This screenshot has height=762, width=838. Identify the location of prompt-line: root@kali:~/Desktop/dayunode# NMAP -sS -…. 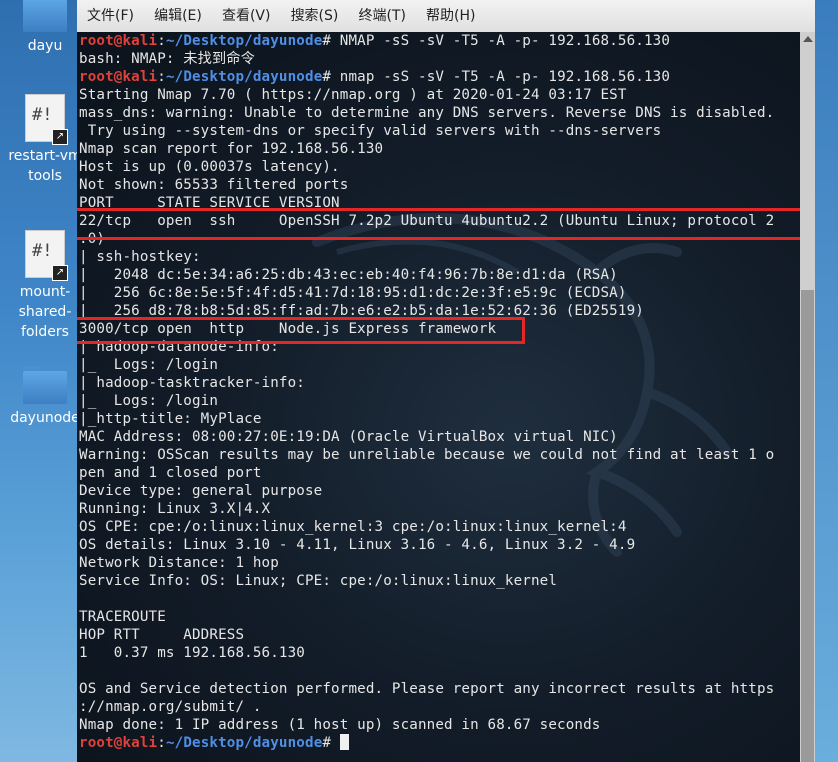
(426, 41).